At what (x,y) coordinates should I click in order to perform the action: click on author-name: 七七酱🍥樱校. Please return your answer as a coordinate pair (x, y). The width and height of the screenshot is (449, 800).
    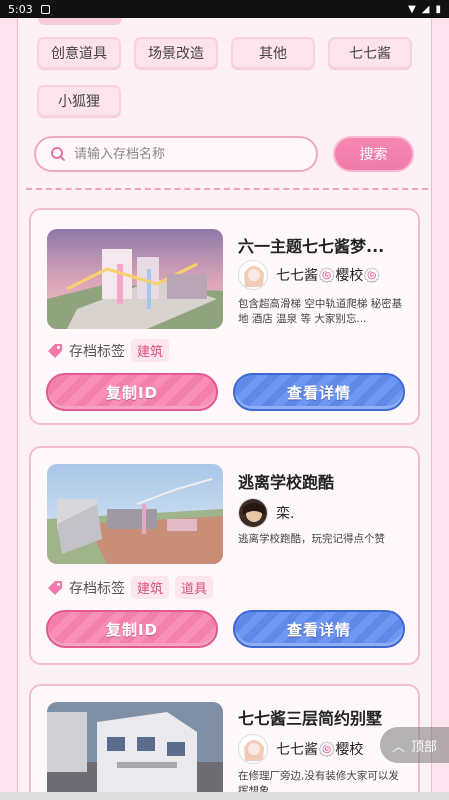
    Looking at the image, I should click on (320, 750).